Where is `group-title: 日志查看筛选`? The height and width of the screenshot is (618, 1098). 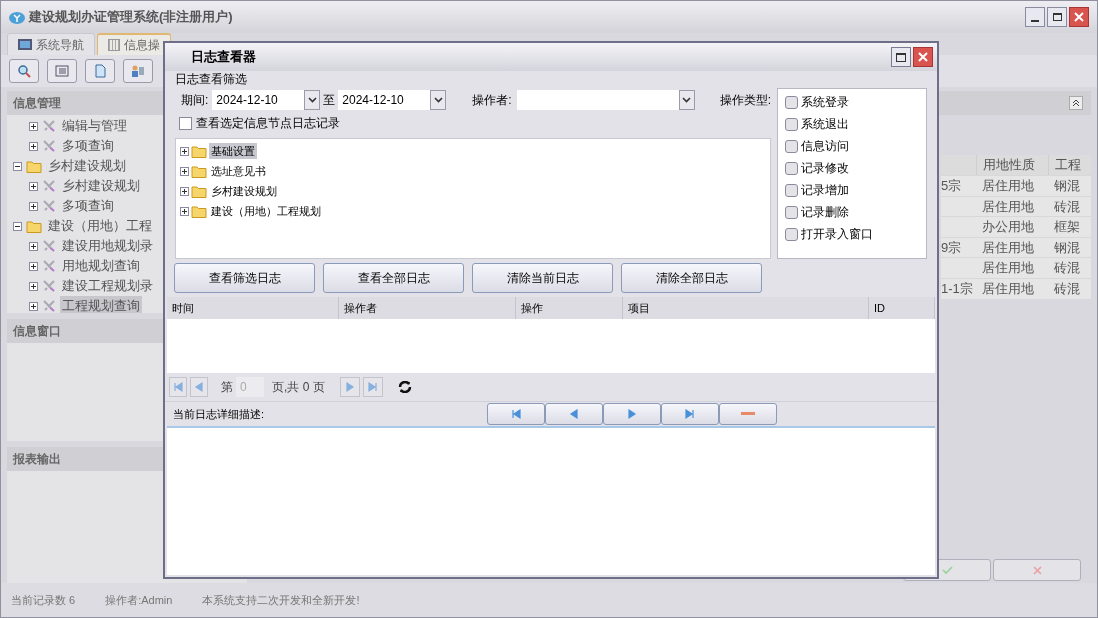
group-title: 日志查看筛选 is located at coordinates (211, 79).